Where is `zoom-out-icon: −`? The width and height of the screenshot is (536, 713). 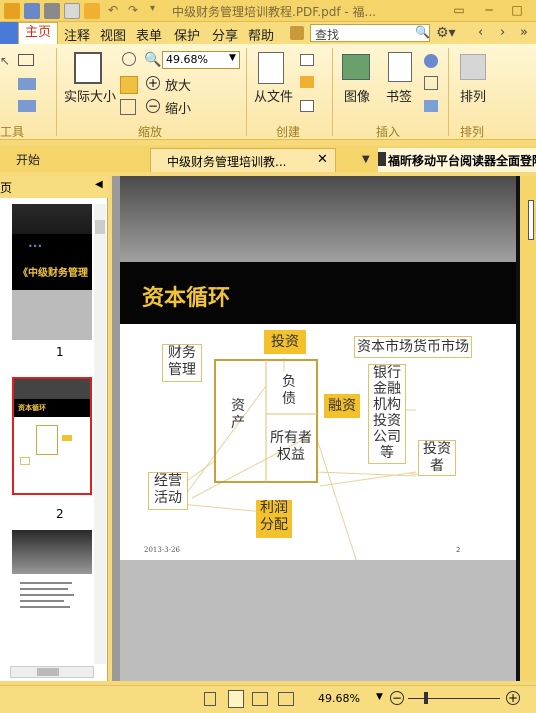
zoom-out-icon: − is located at coordinates (153, 106).